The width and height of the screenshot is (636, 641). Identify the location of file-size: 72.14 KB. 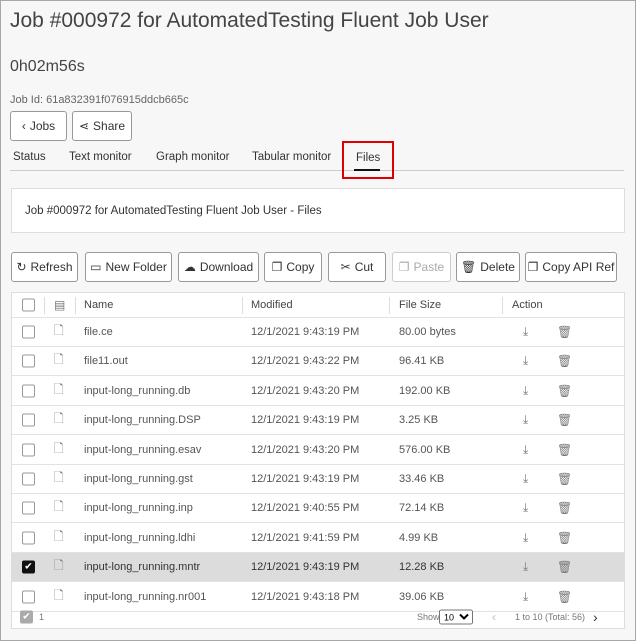
(422, 508).